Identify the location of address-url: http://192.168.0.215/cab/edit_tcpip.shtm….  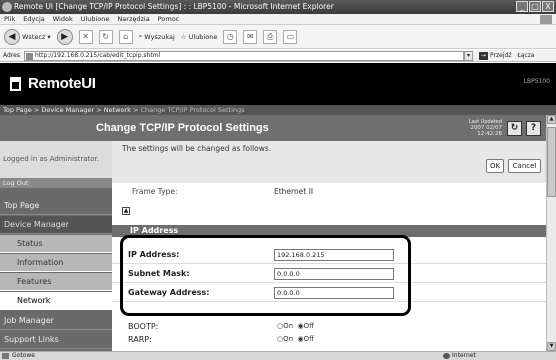
(97, 55).